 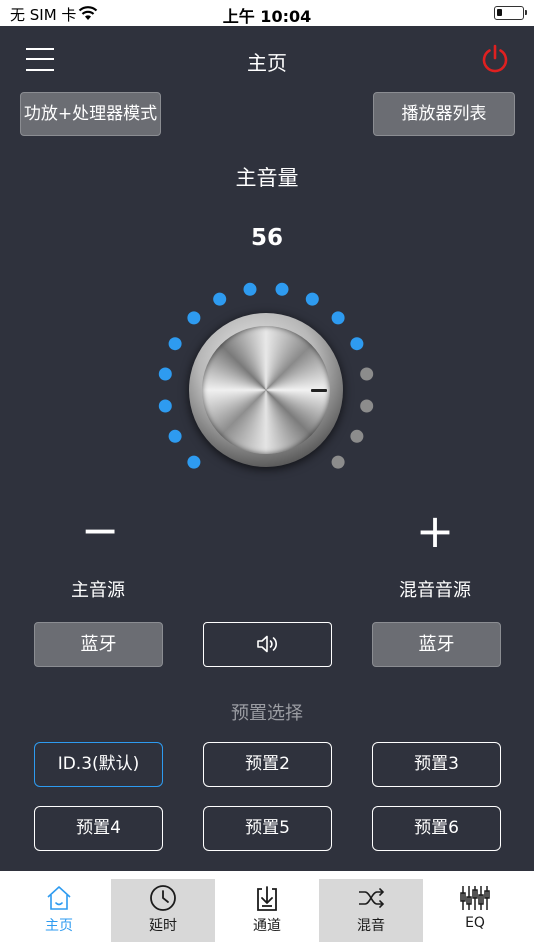 What do you see at coordinates (267, 898) in the screenshot?
I see `download-icon` at bounding box center [267, 898].